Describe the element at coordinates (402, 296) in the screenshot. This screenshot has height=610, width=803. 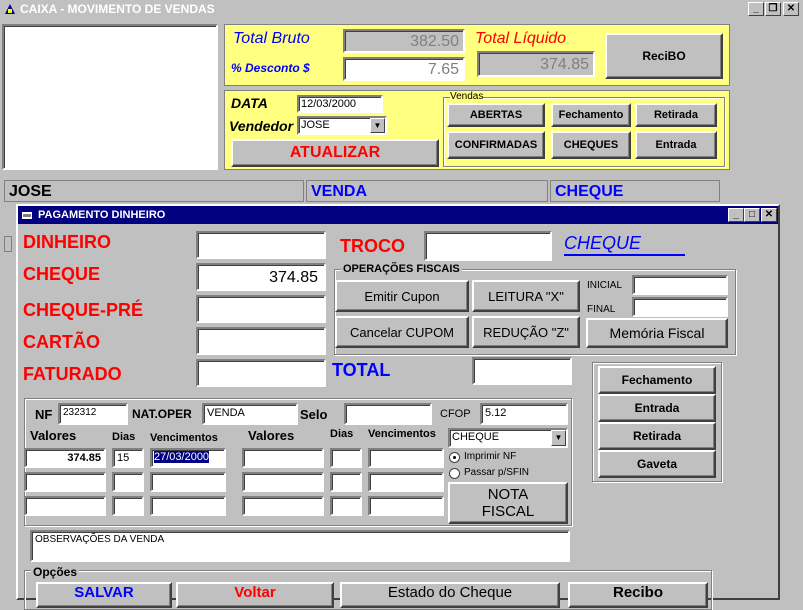
I see `emitir-cupon-button: Emitir Cupon` at that location.